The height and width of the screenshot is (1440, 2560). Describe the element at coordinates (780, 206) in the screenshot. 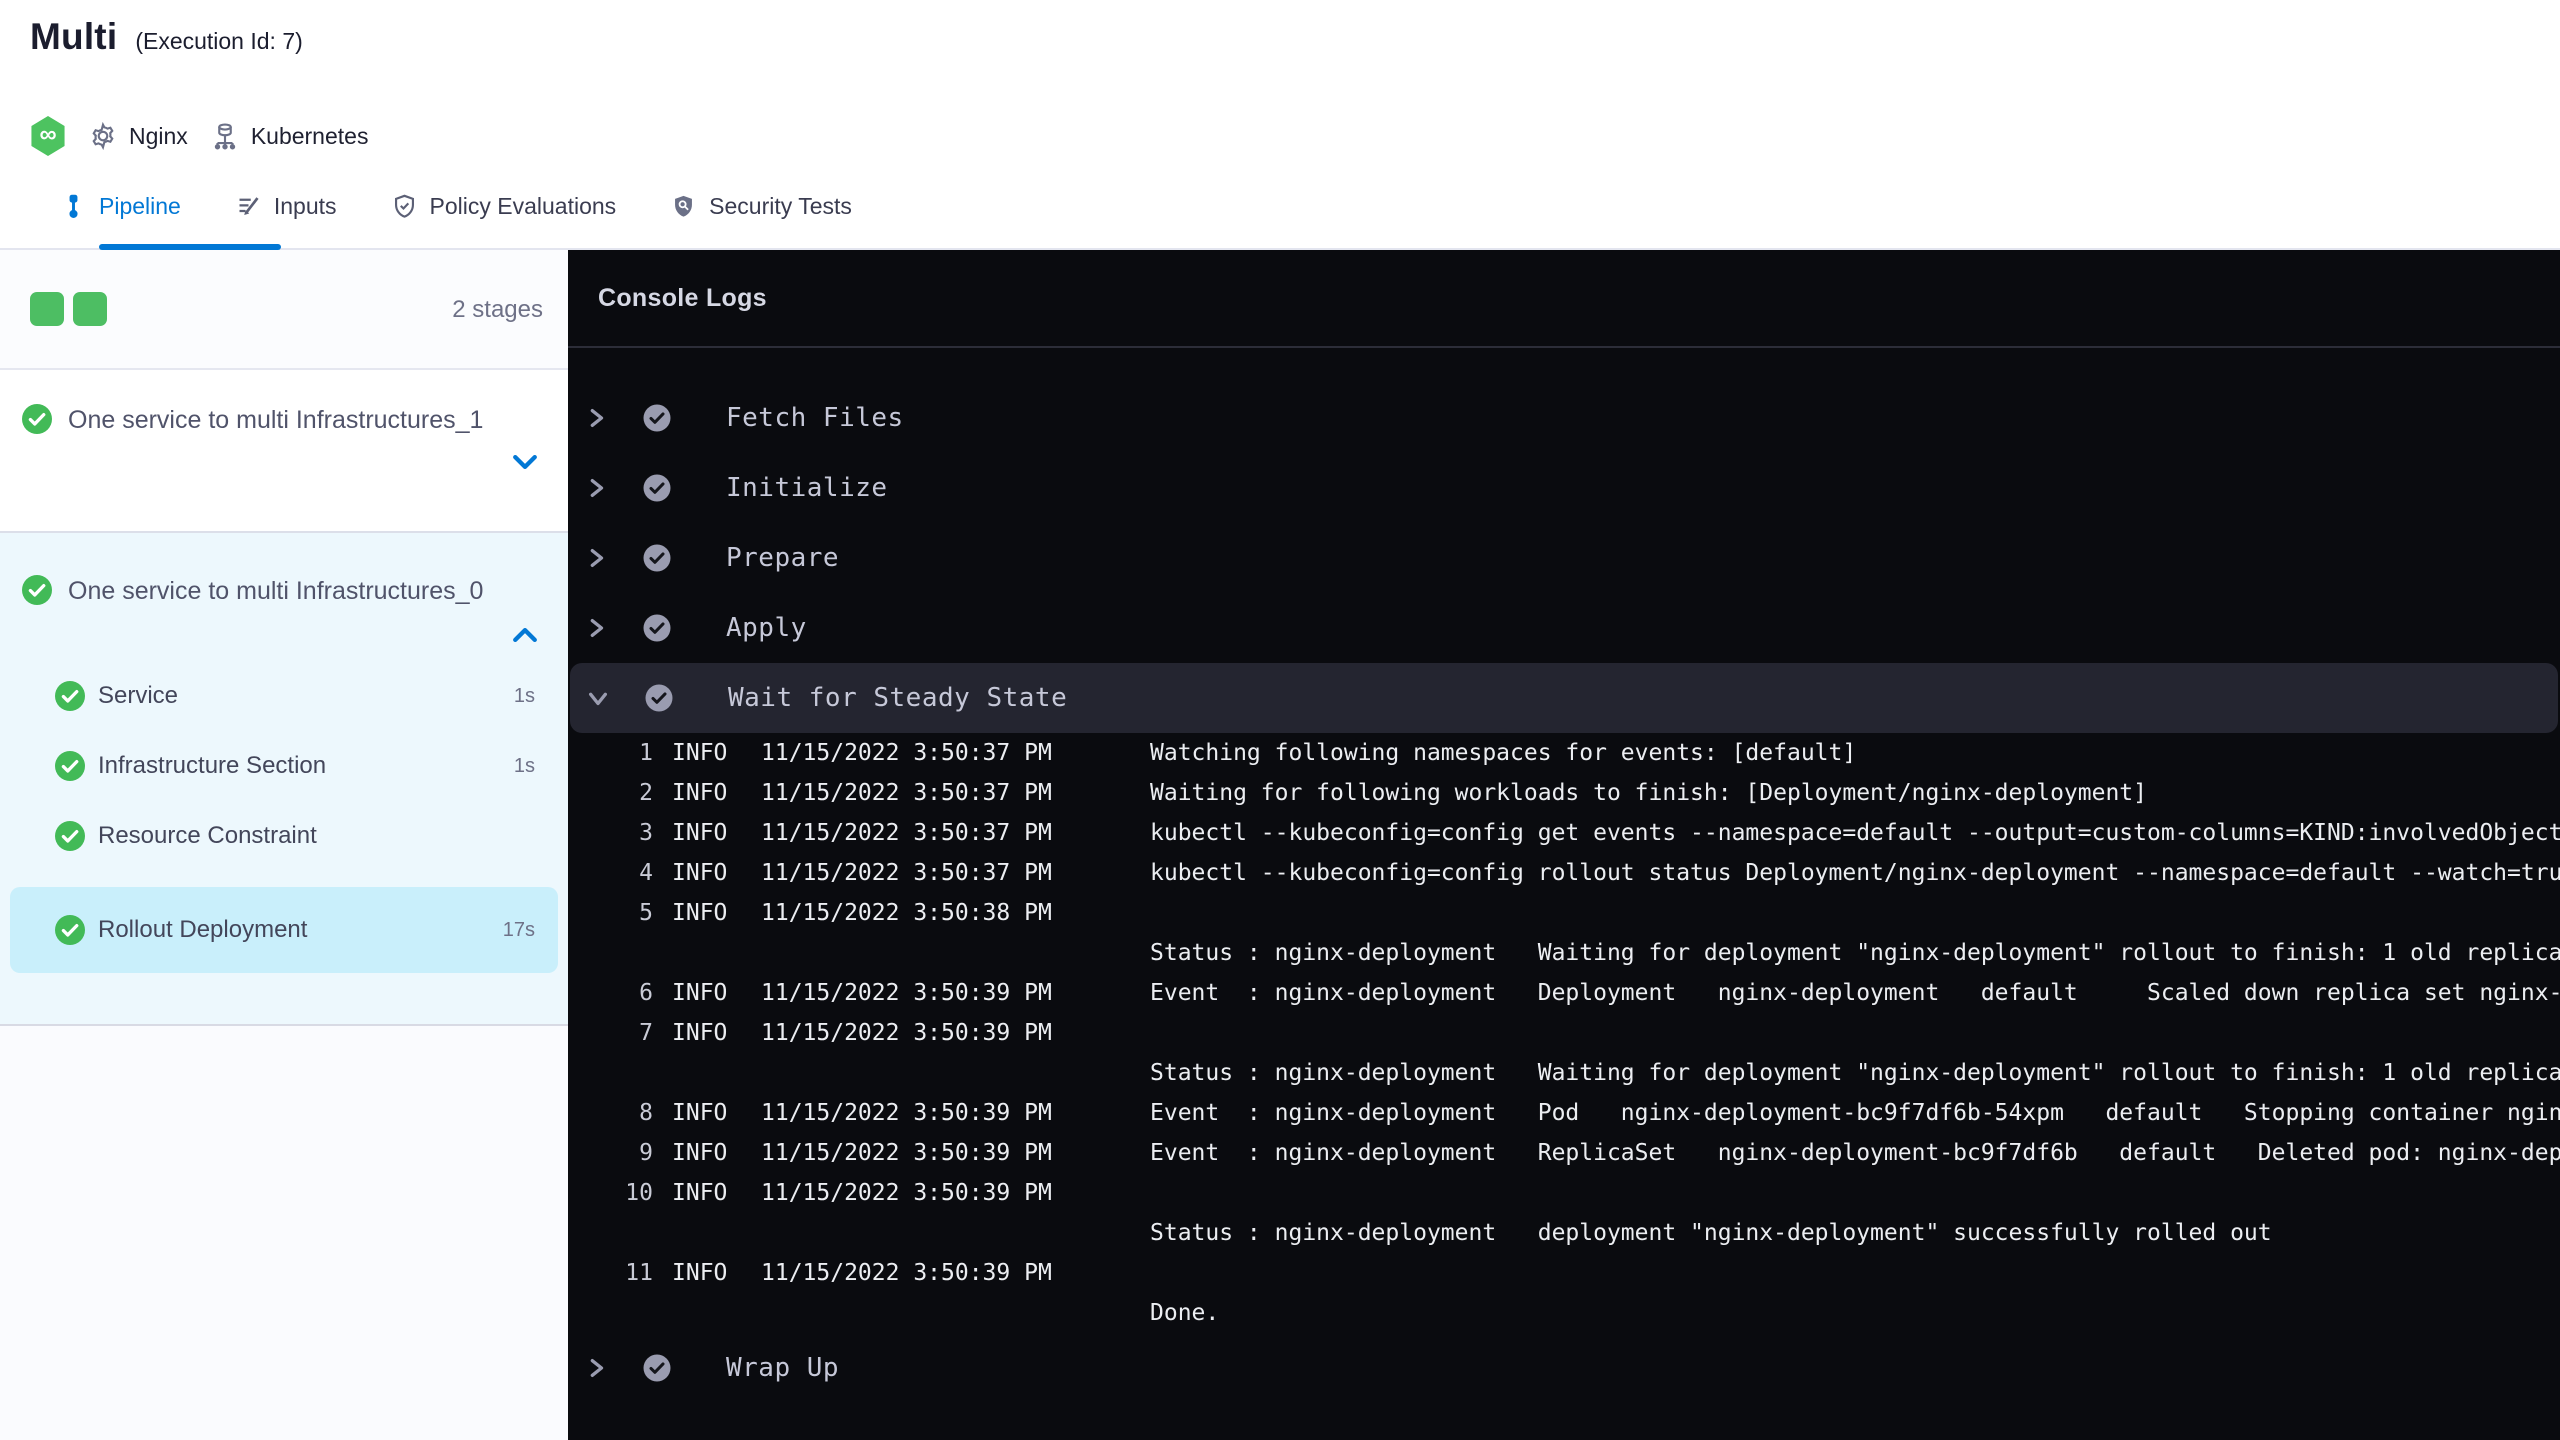

I see `tab-security-tests-label: Security Tests` at that location.